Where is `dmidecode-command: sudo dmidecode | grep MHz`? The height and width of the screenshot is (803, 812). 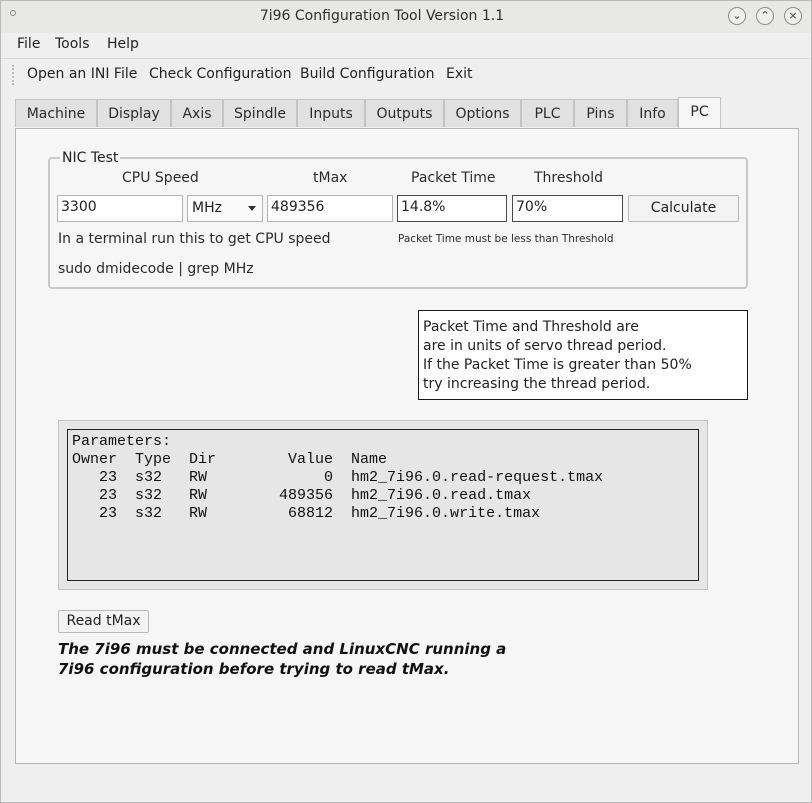
dmidecode-command: sudo dmidecode | grep MHz is located at coordinates (156, 269).